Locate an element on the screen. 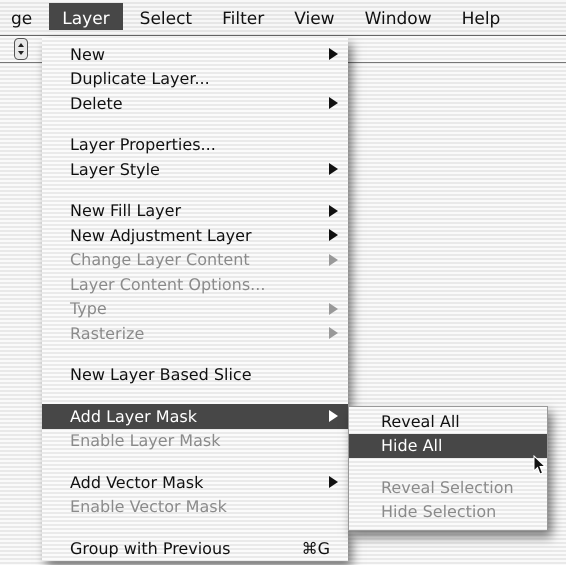  menu-item-label: Enable Vector Mask is located at coordinates (148, 506).